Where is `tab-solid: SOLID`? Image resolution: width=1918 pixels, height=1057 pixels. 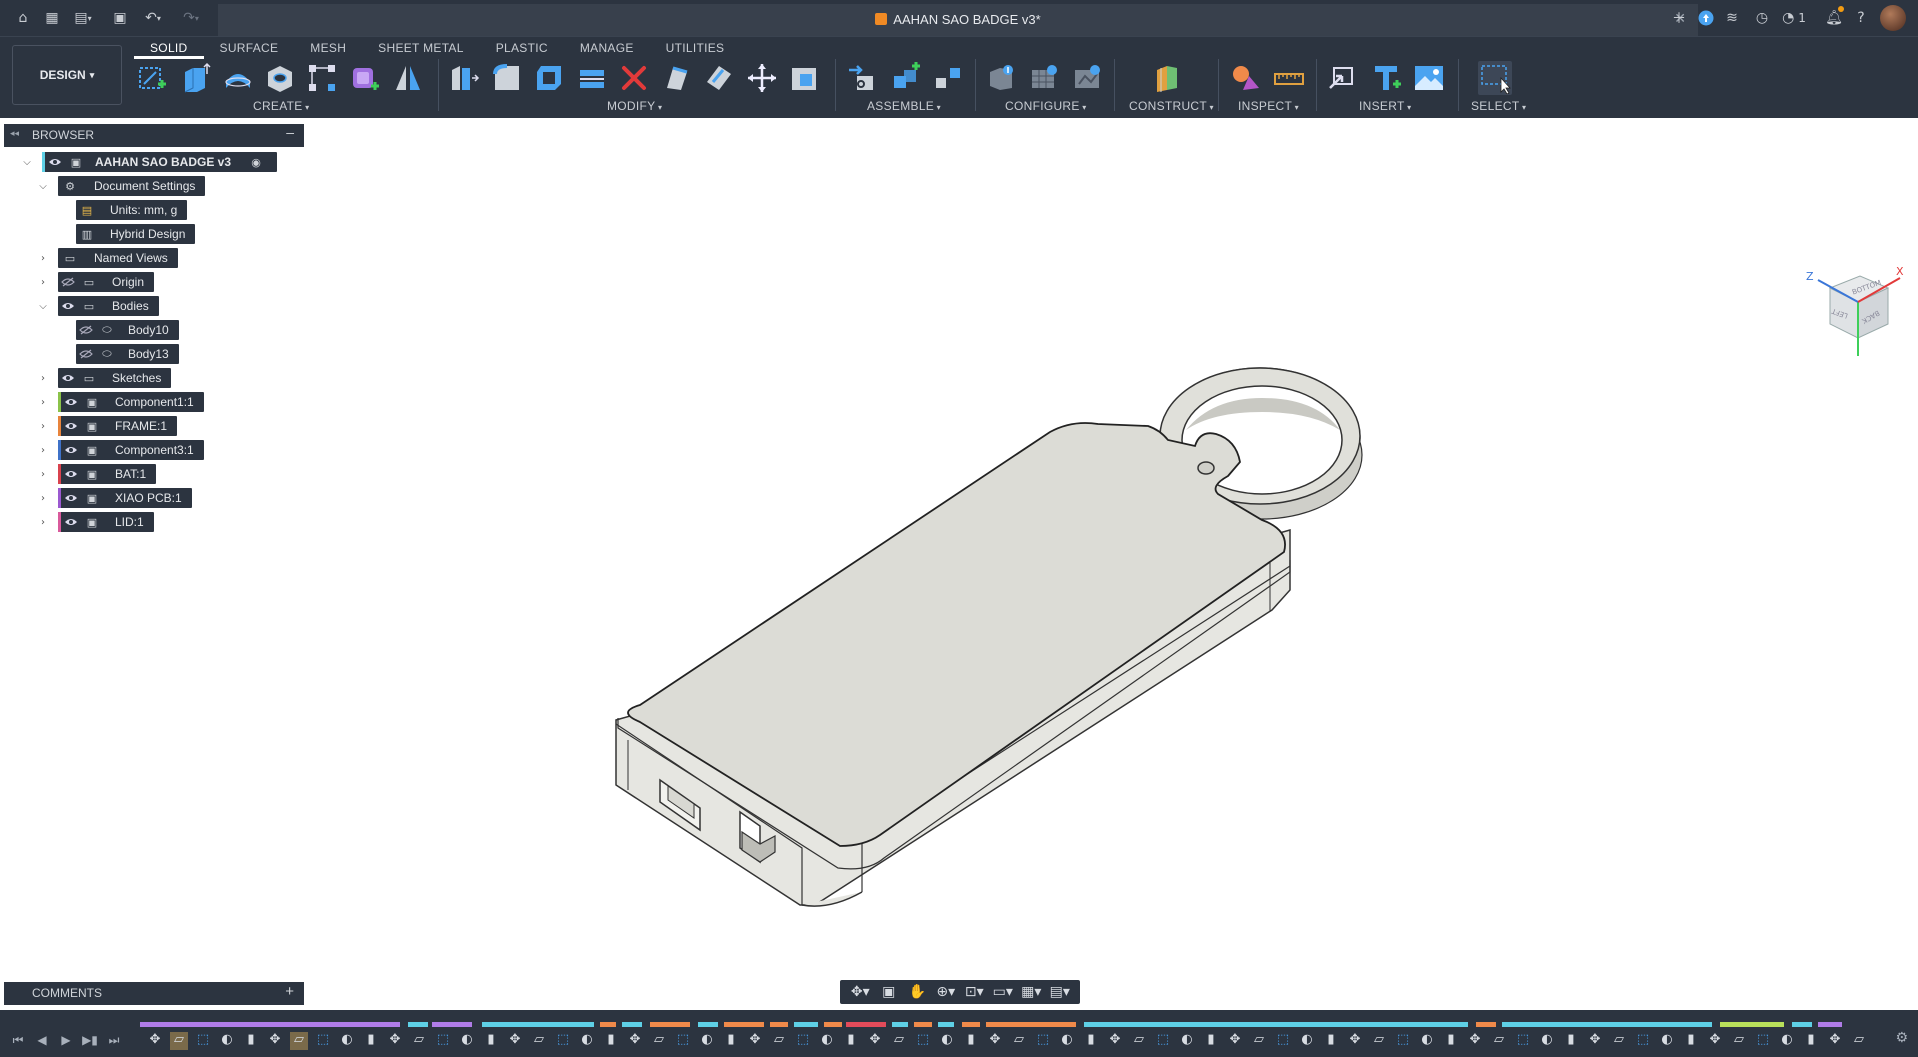 tab-solid: SOLID is located at coordinates (169, 48).